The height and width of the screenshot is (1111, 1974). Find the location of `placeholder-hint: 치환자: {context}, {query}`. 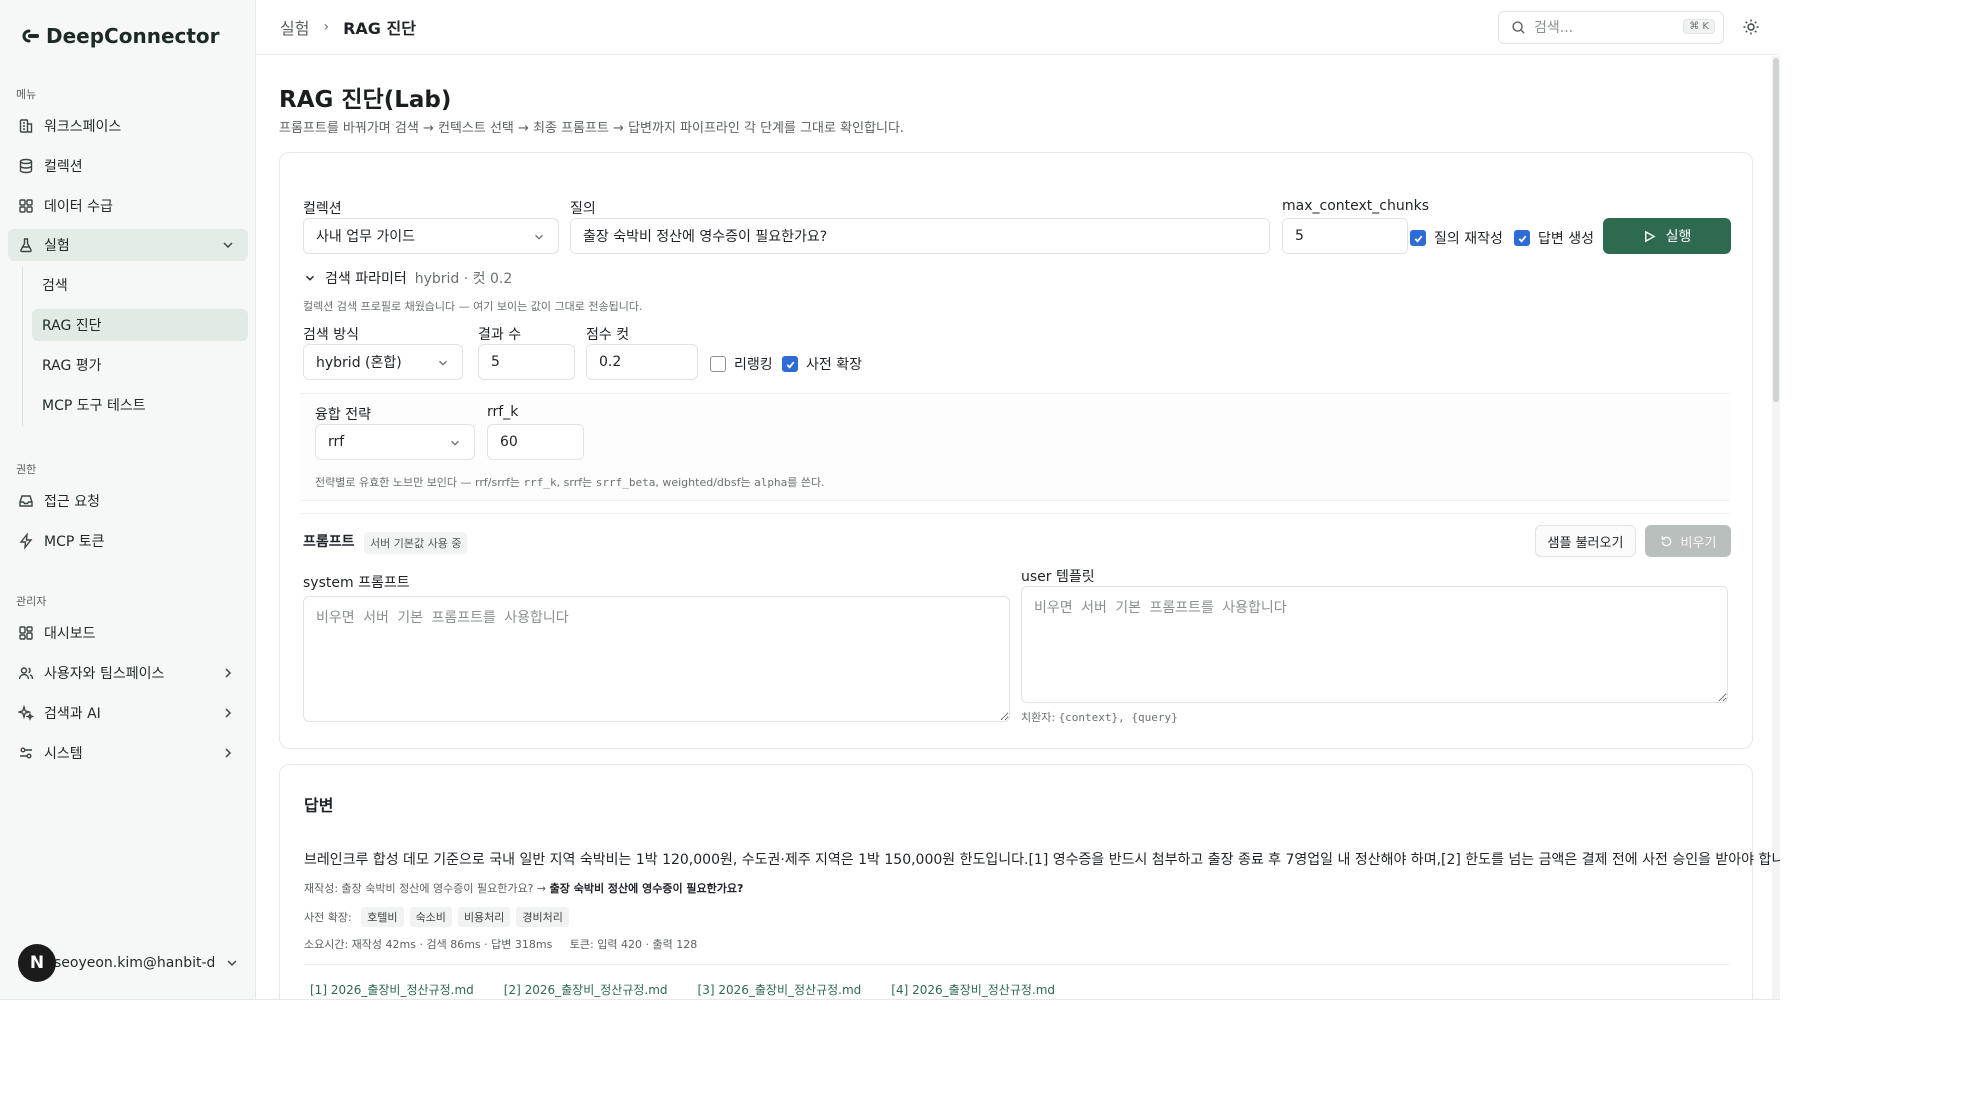

placeholder-hint: 치환자: {context}, {query} is located at coordinates (1099, 717).